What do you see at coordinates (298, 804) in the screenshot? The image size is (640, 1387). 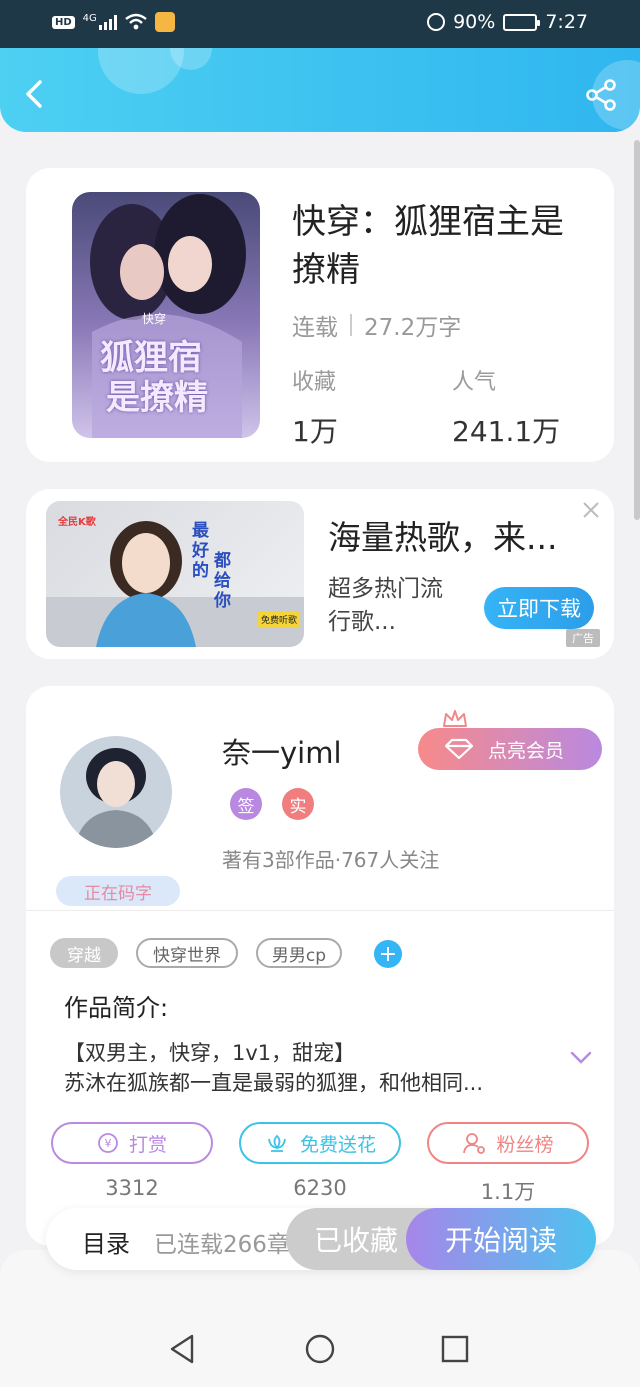 I see `verified-badge: 实` at bounding box center [298, 804].